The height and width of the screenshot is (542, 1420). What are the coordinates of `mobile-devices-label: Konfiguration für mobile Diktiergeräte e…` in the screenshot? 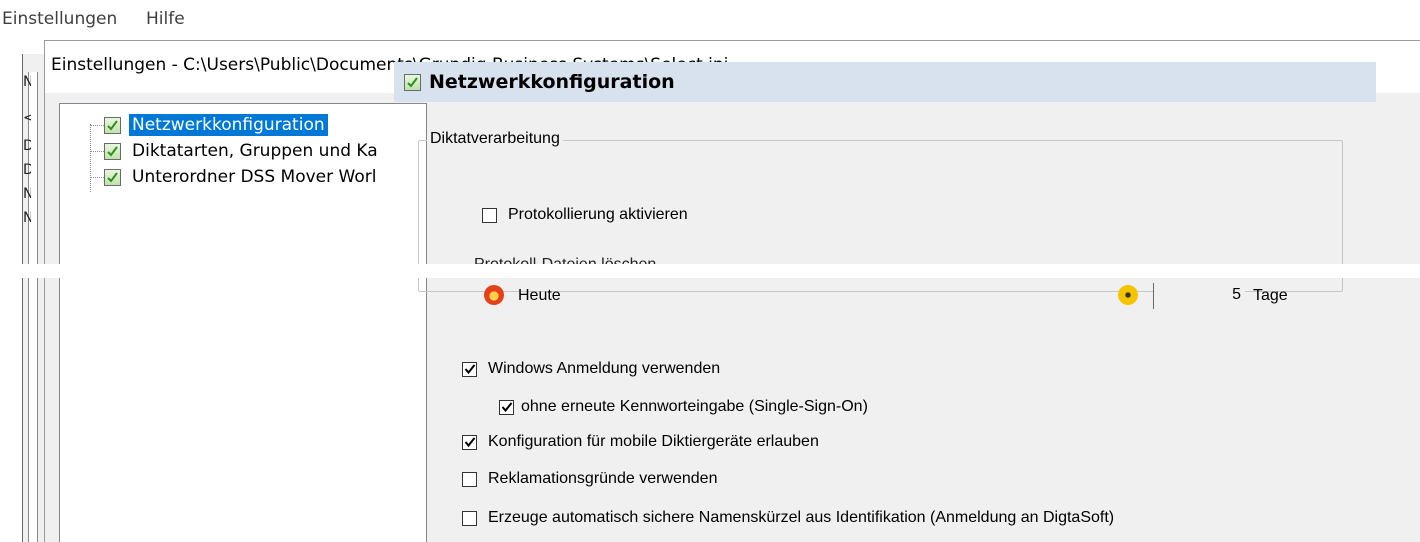 It's located at (653, 441).